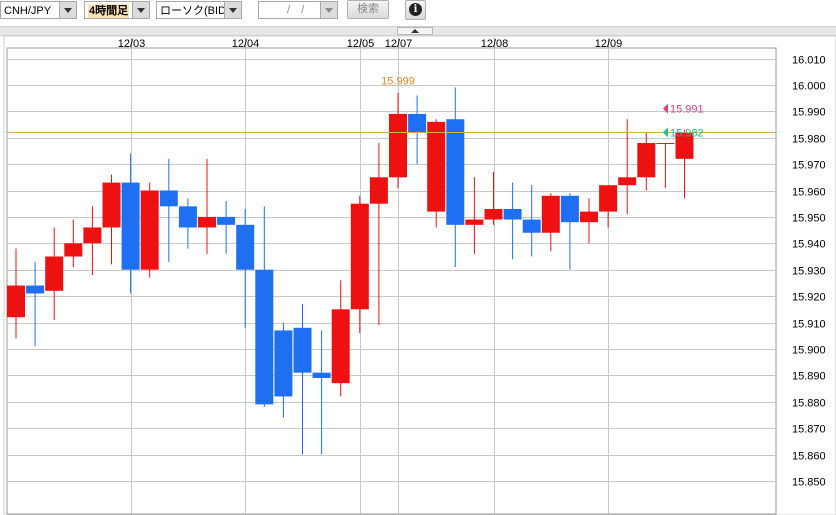  What do you see at coordinates (398, 82) in the screenshot?
I see `high-price-label: 15.999` at bounding box center [398, 82].